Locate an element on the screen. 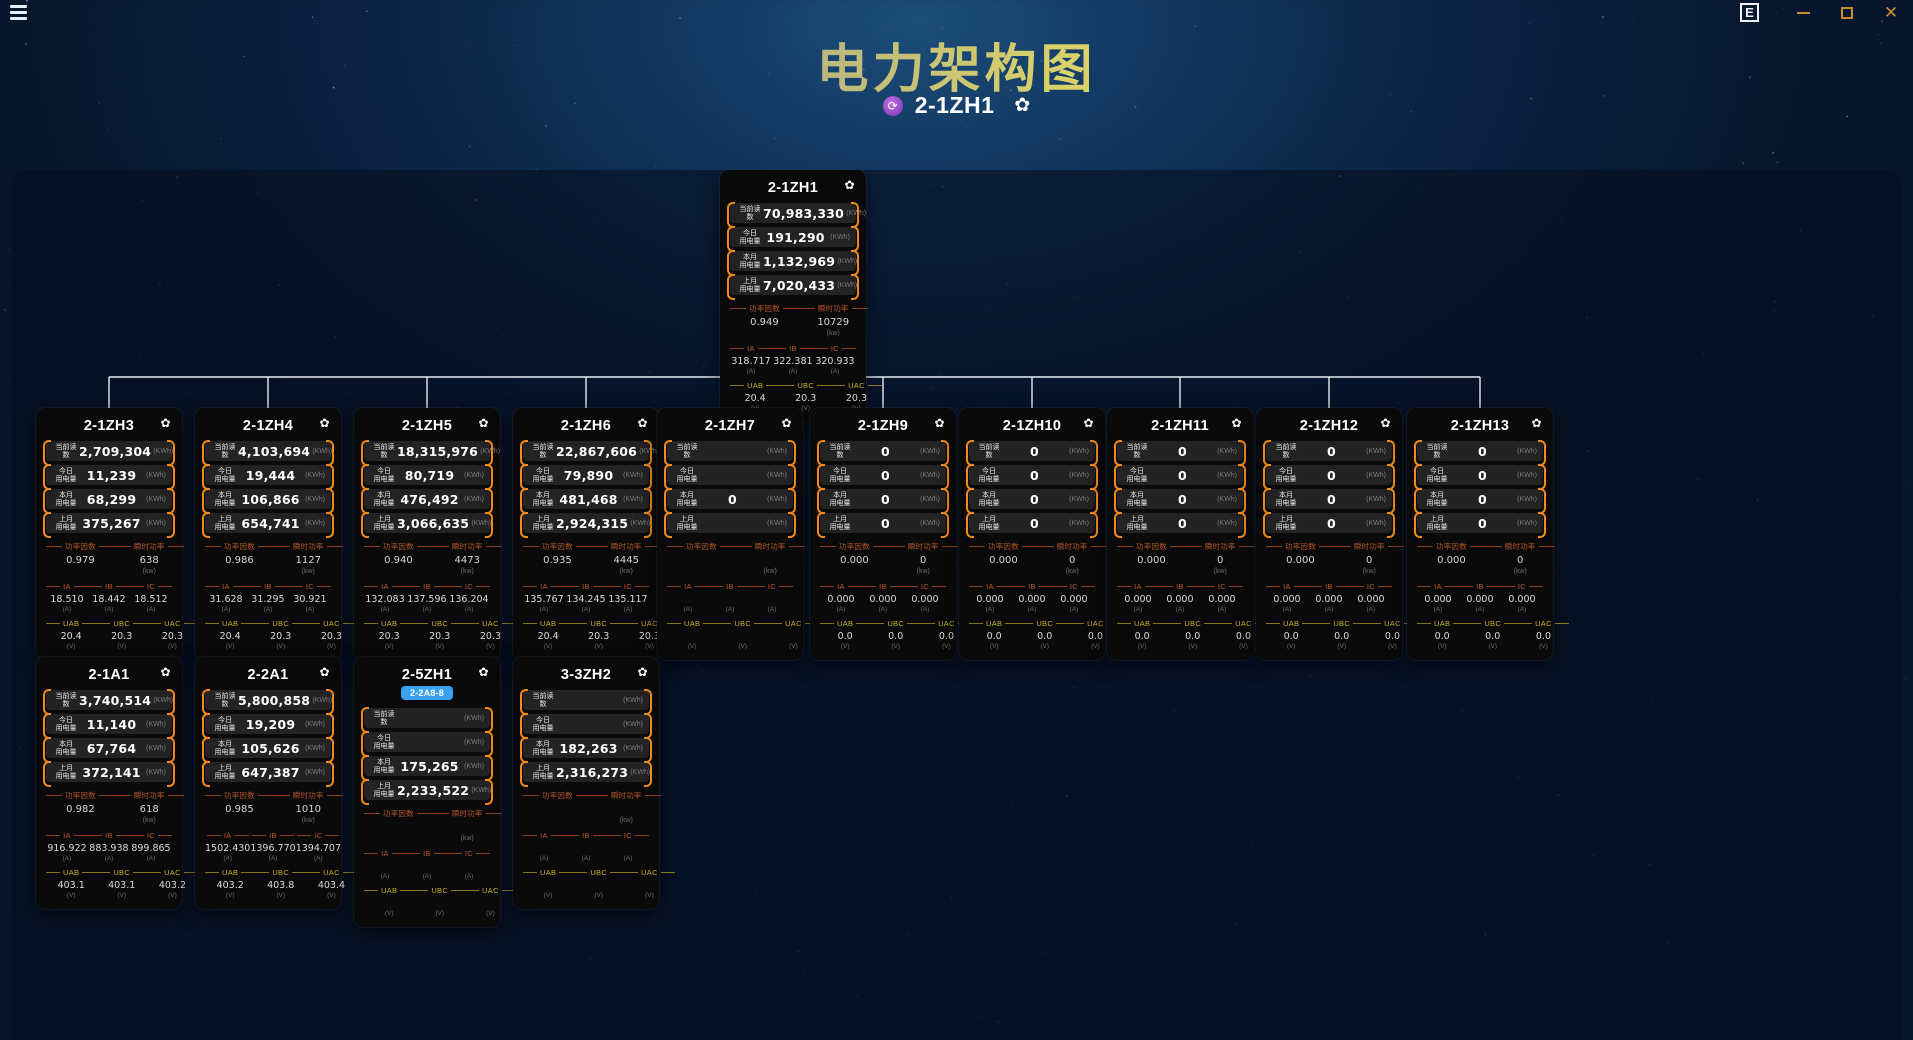 The image size is (1913, 1040). voltage-UAB: UAB (V) is located at coordinates (389, 901).